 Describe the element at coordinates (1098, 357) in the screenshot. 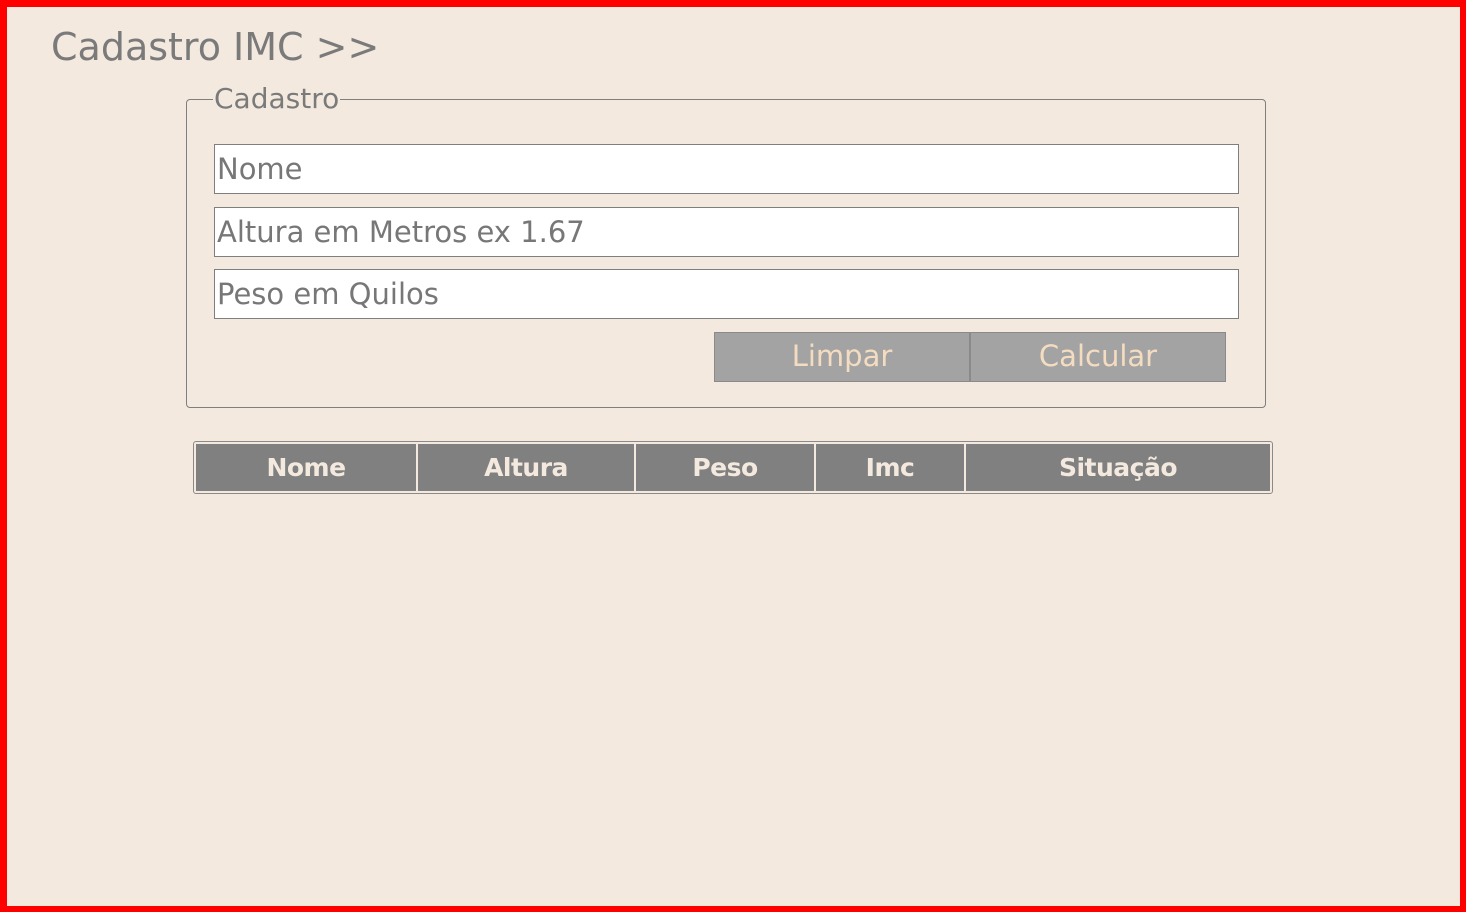

I see `calcular-button: Calcular` at that location.